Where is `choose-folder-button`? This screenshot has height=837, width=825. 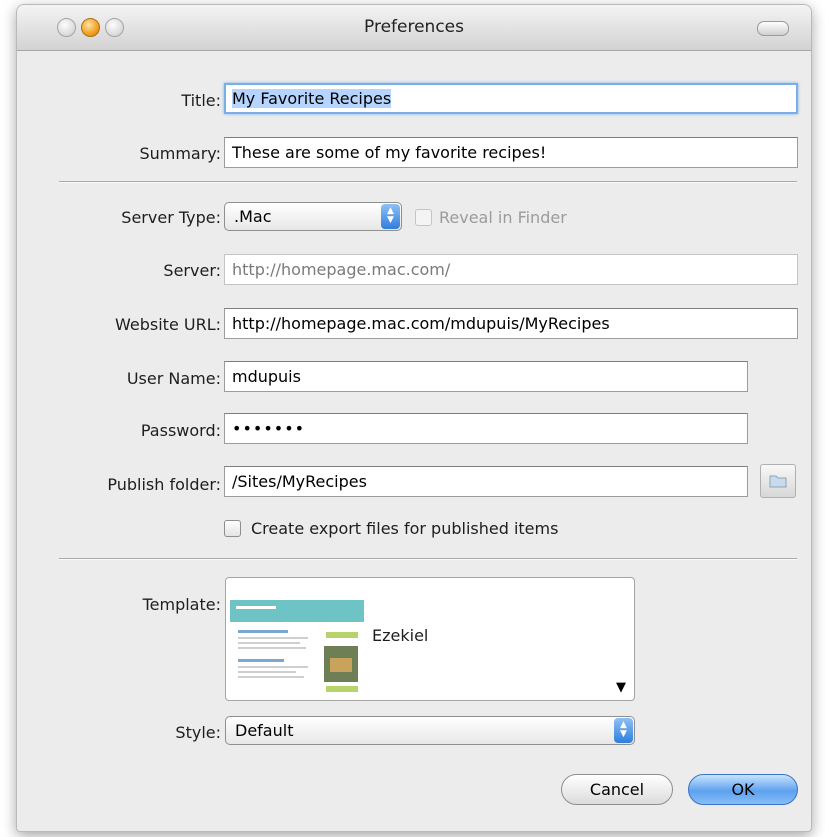 choose-folder-button is located at coordinates (778, 481).